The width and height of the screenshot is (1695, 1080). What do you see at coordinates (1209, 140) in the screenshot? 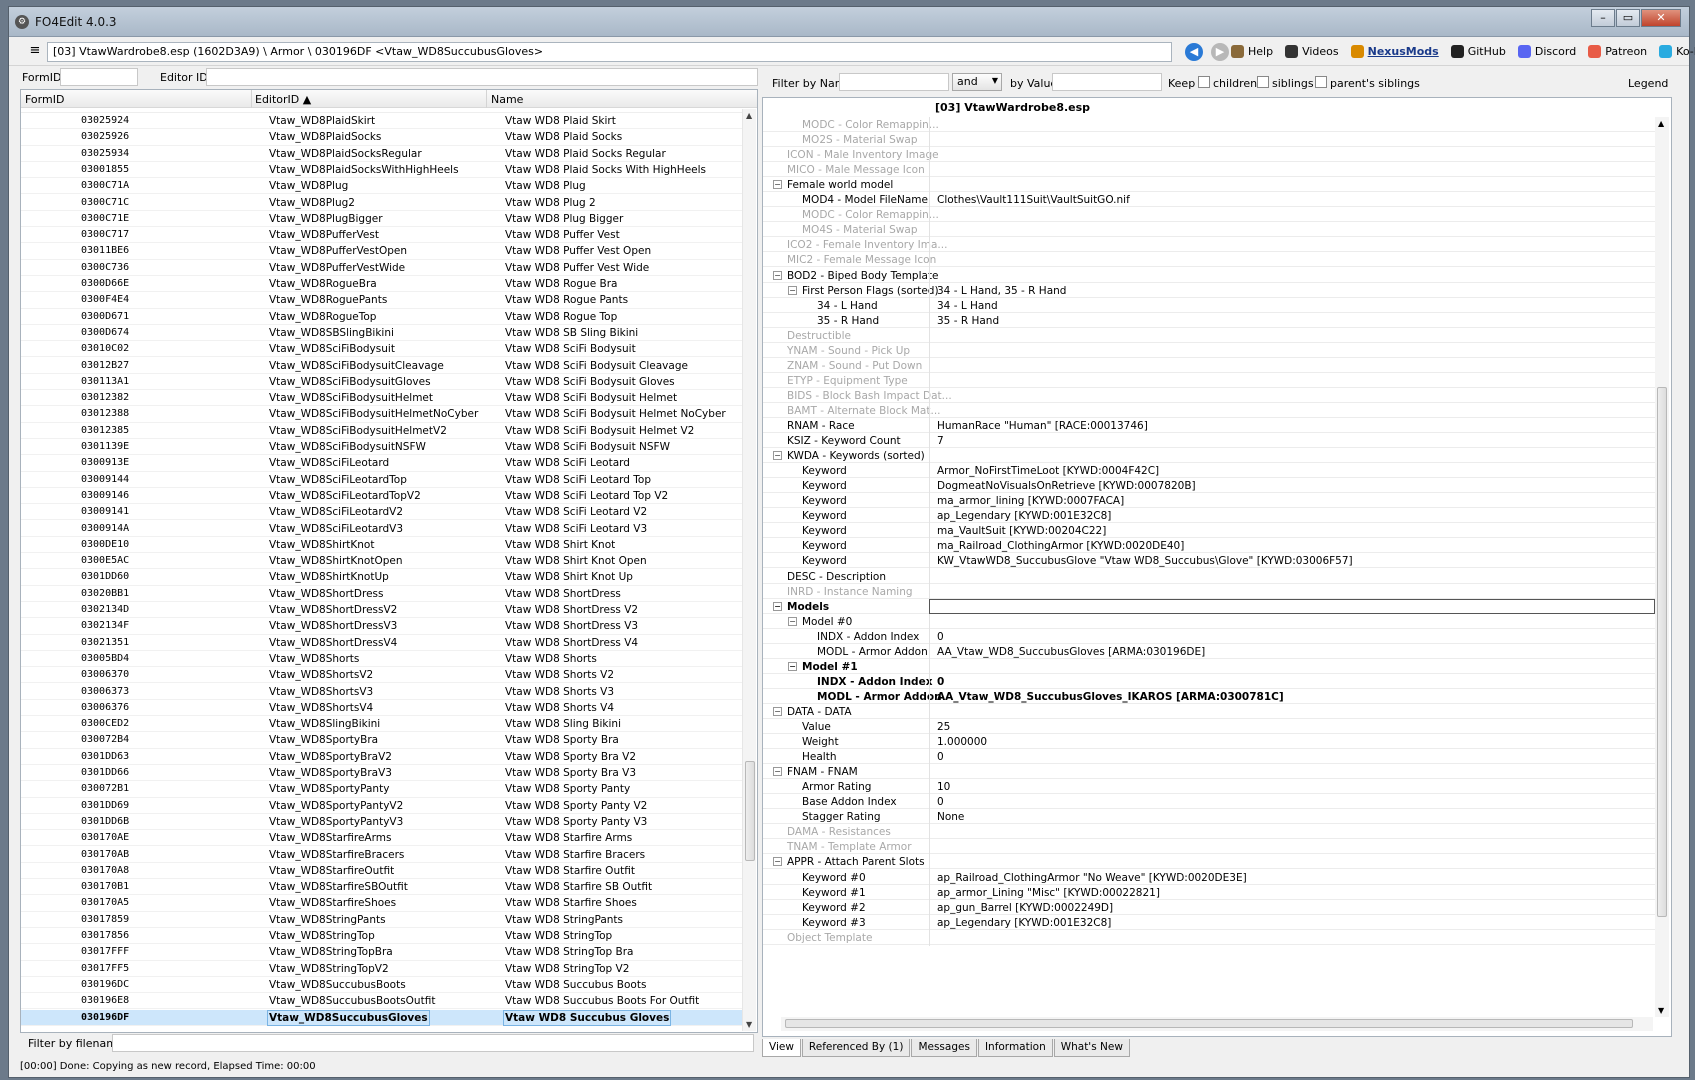
I see `tree-row: MO2S - Material Swap` at bounding box center [1209, 140].